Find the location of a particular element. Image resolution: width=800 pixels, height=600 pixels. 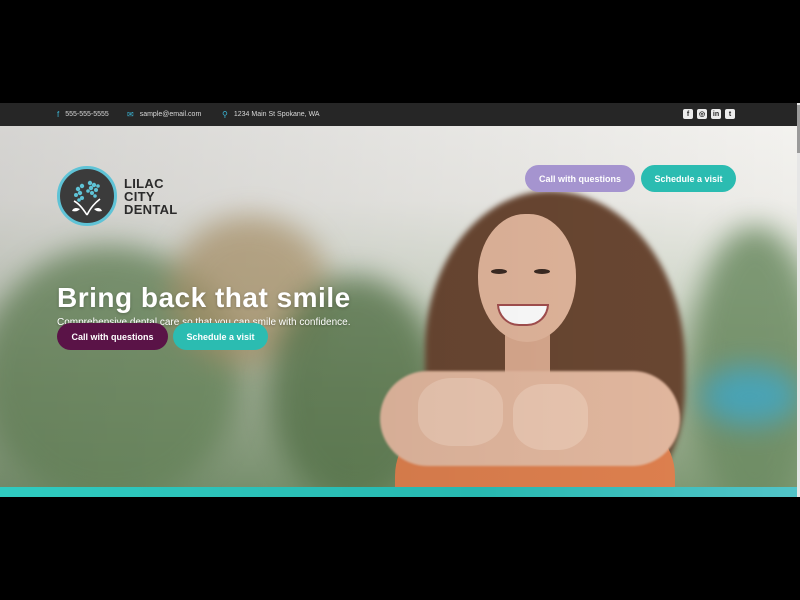

map-pin-icon: ⚲ is located at coordinates (225, 114).